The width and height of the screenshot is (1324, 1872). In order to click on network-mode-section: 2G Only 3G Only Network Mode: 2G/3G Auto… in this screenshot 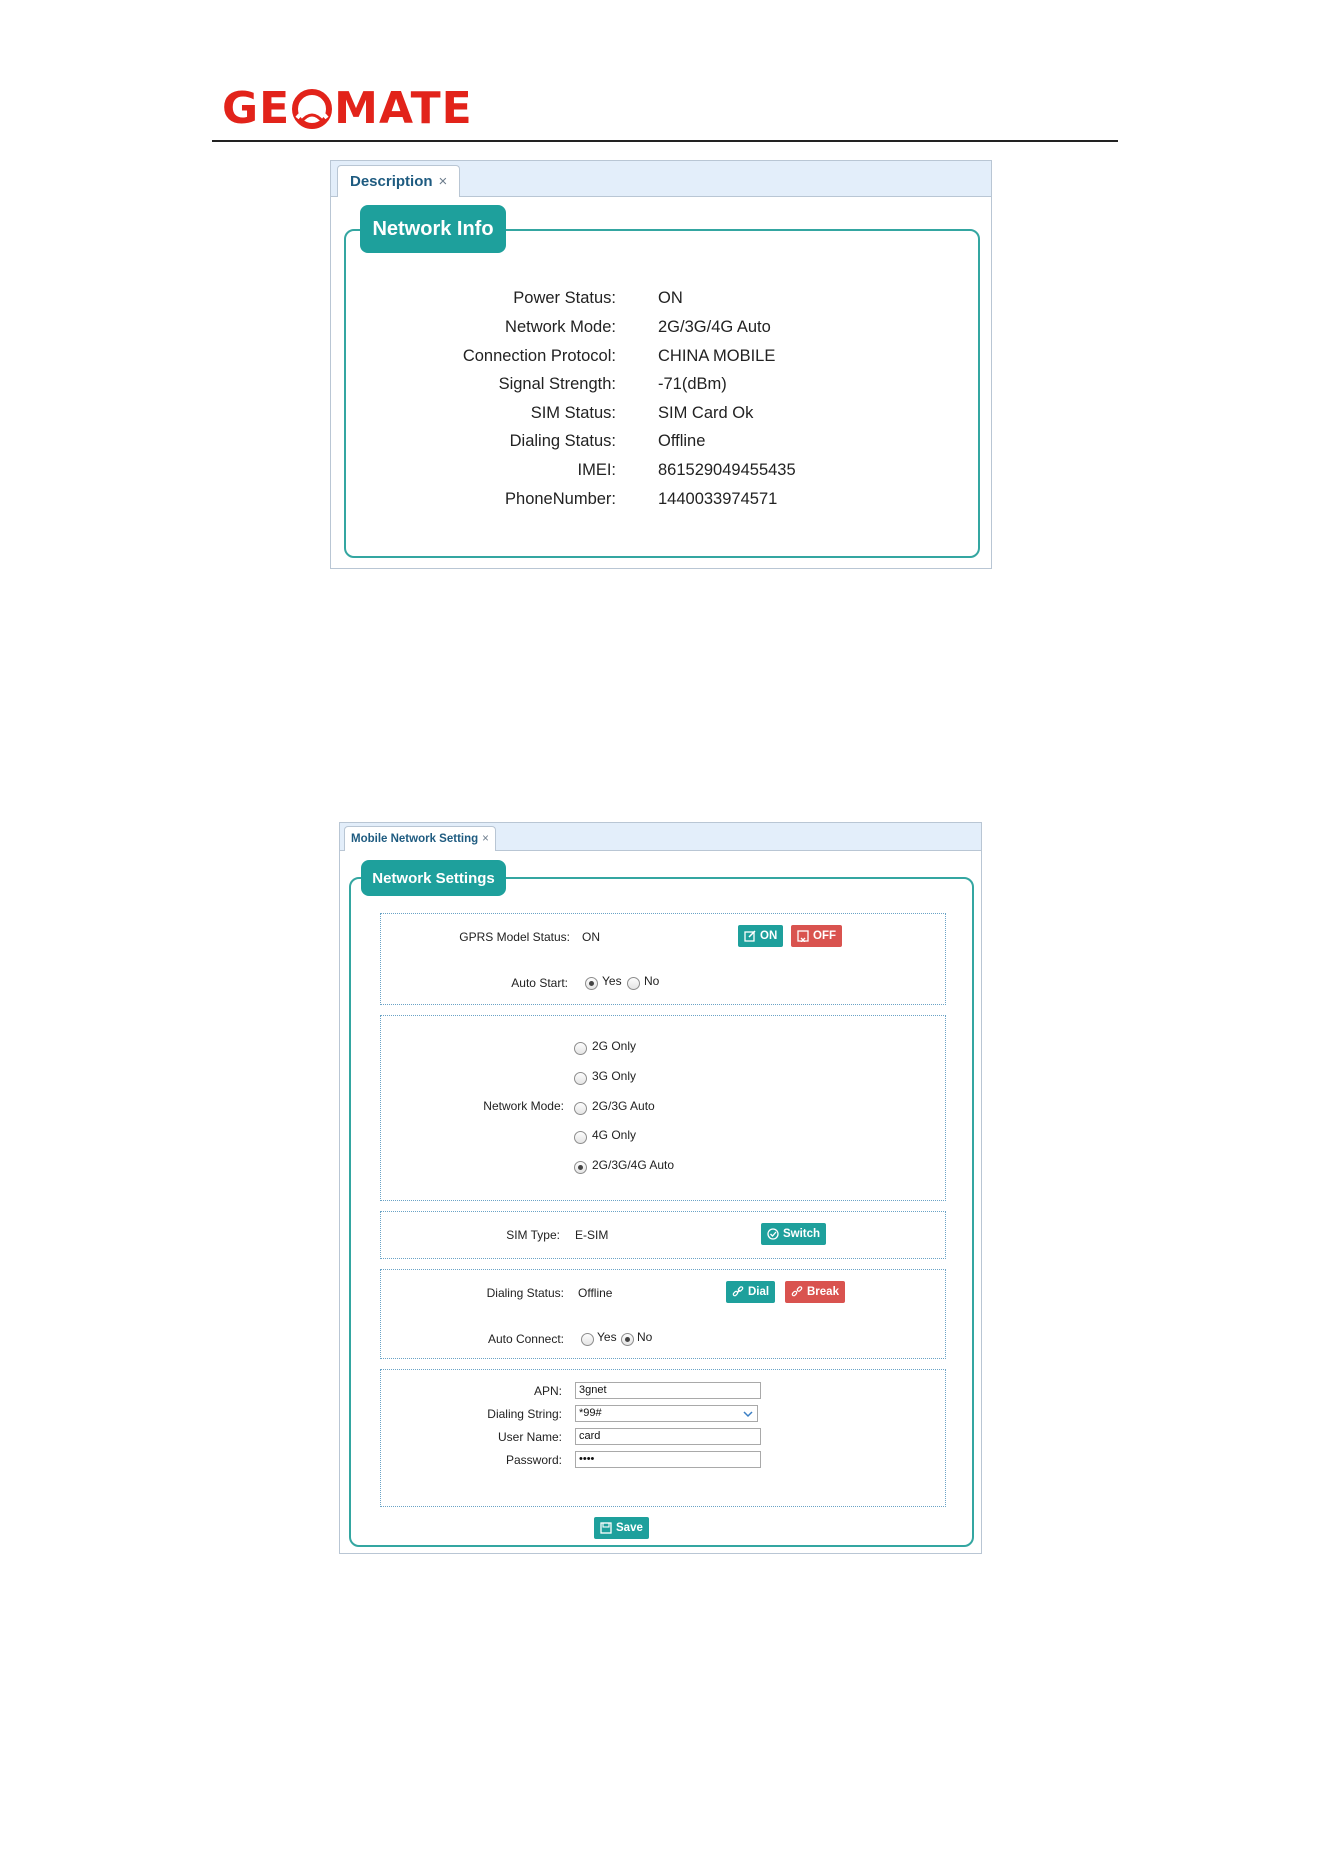, I will do `click(663, 1108)`.